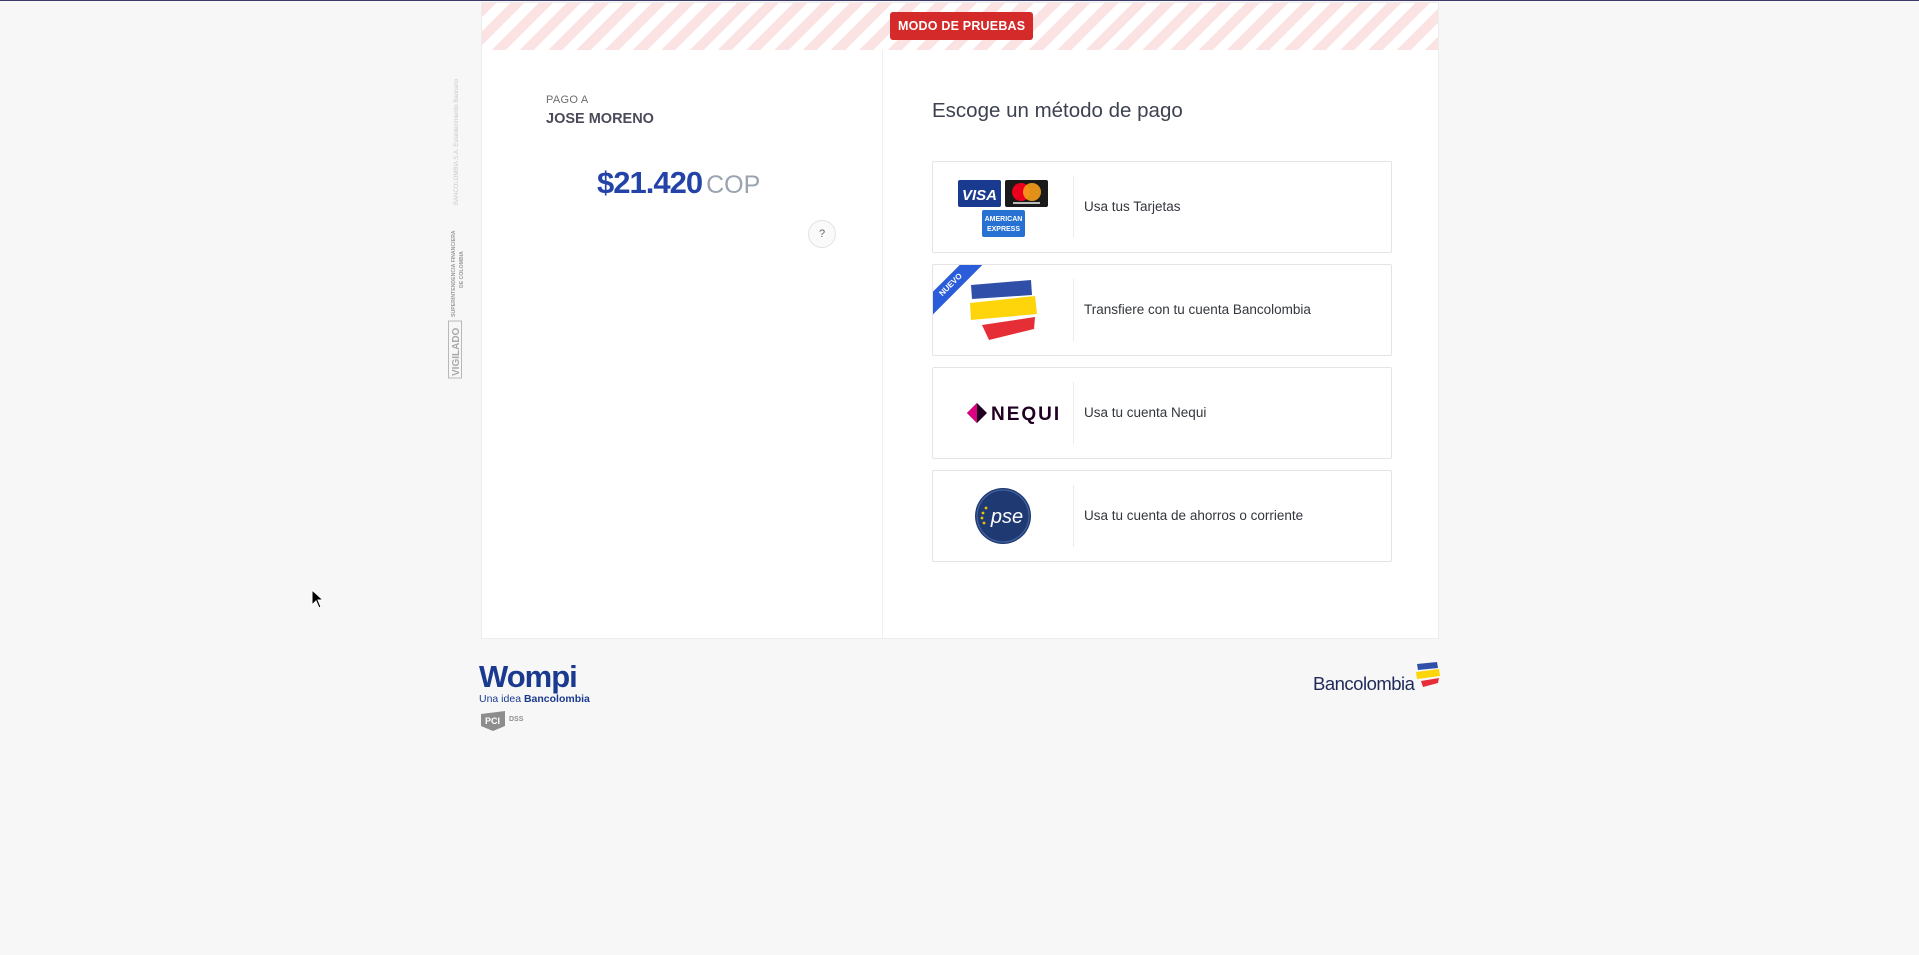 Image resolution: width=1919 pixels, height=955 pixels. I want to click on svg-text: VISA, so click(979, 195).